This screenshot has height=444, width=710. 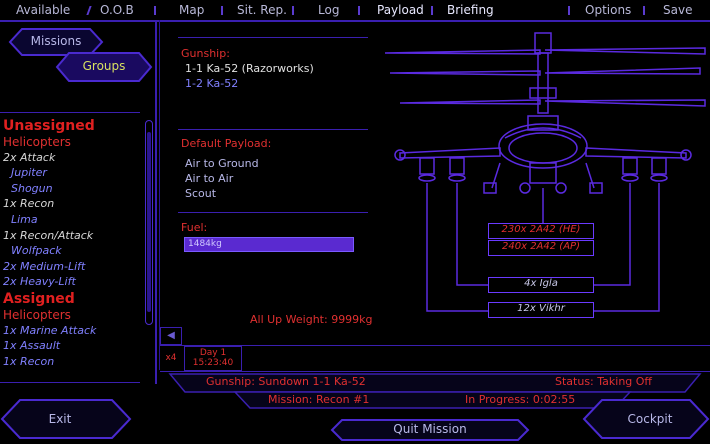 What do you see at coordinates (29, 172) in the screenshot?
I see `group-list-item: Jupiter` at bounding box center [29, 172].